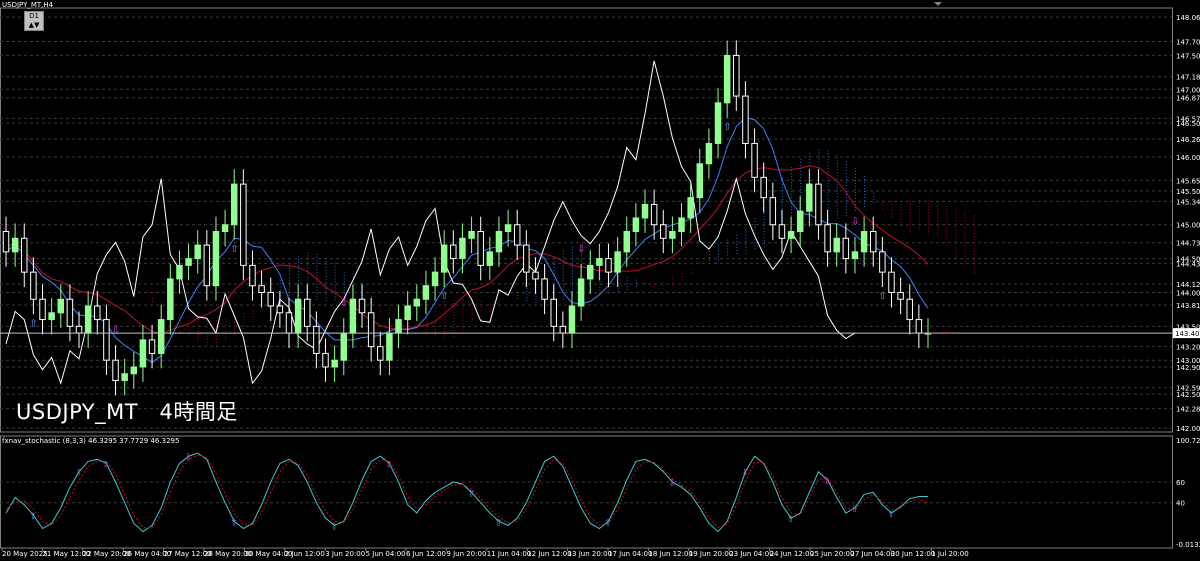 The width and height of the screenshot is (1200, 561). I want to click on y-tick-label: 145.345, so click(1188, 202).